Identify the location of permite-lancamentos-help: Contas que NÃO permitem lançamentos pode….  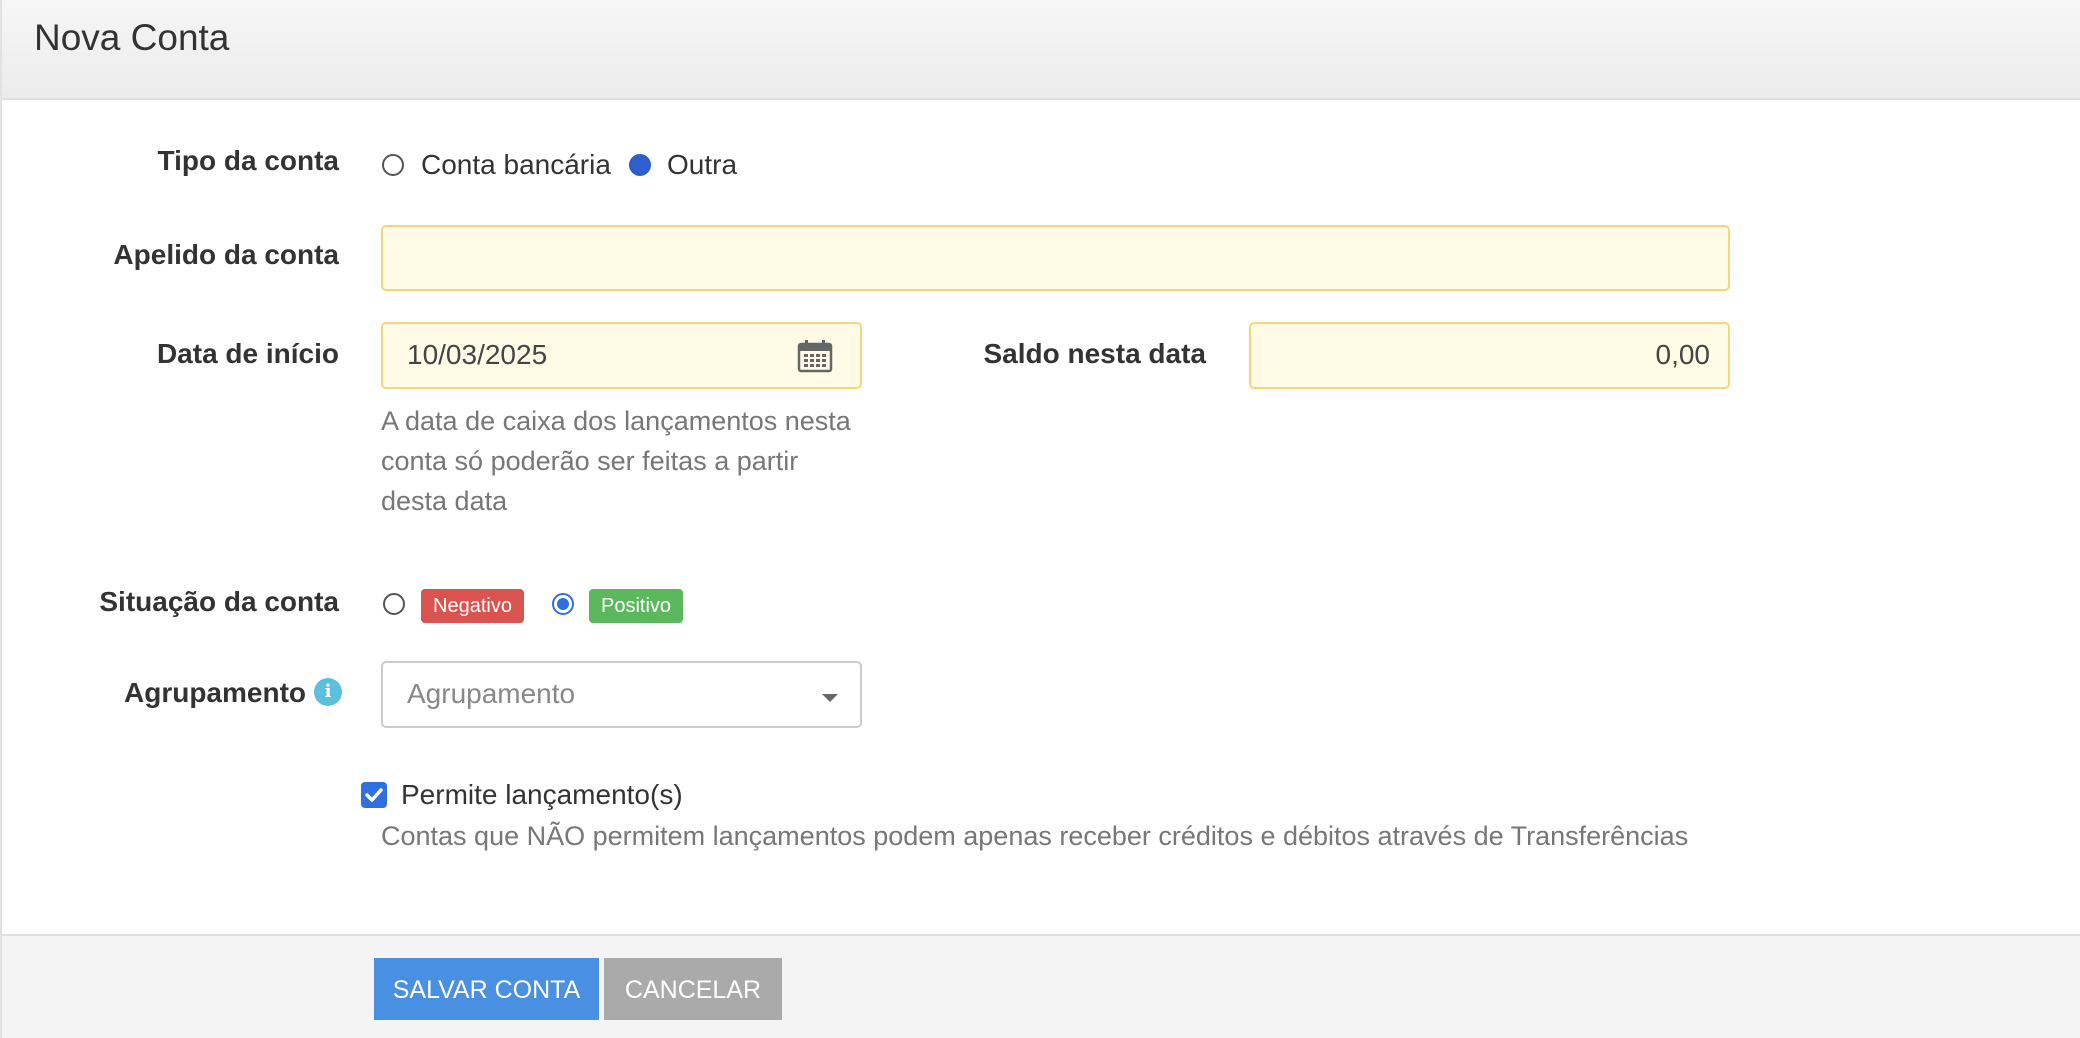
(1035, 836).